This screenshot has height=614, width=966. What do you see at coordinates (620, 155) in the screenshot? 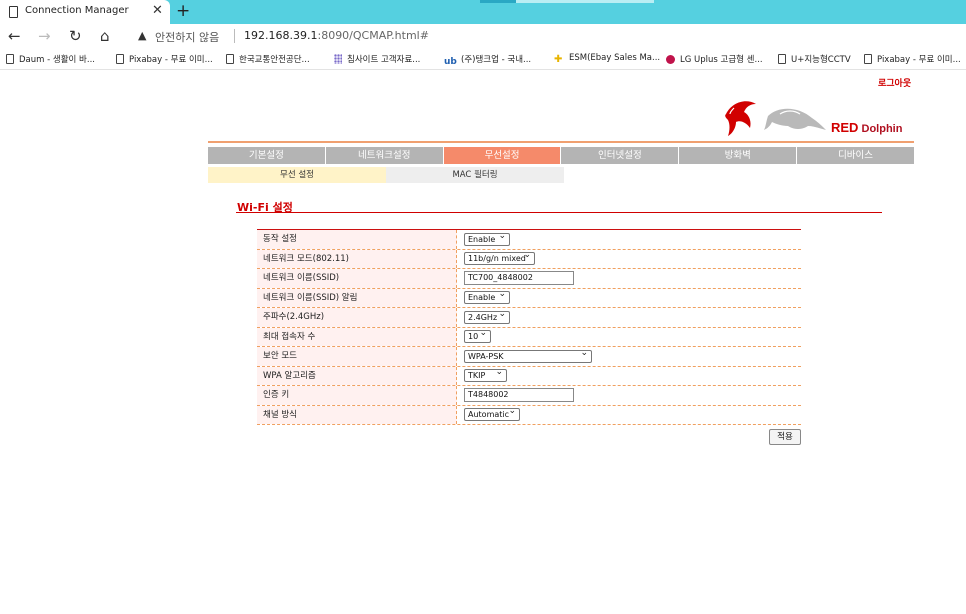
I see `menu-internet-settings: 인터넷설정` at bounding box center [620, 155].